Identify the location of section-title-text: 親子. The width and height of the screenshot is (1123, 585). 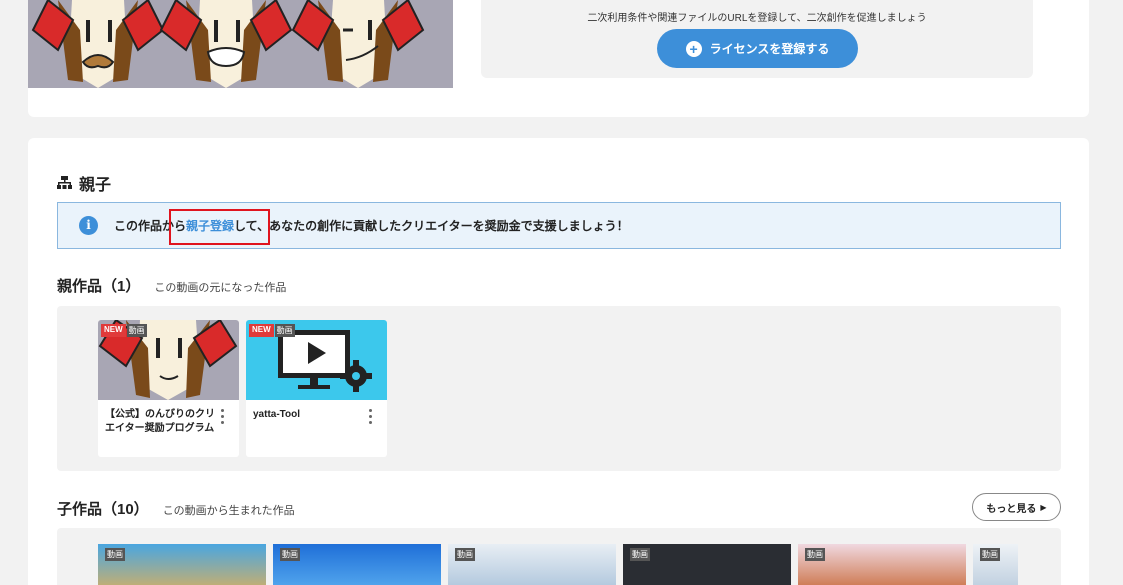
(95, 185).